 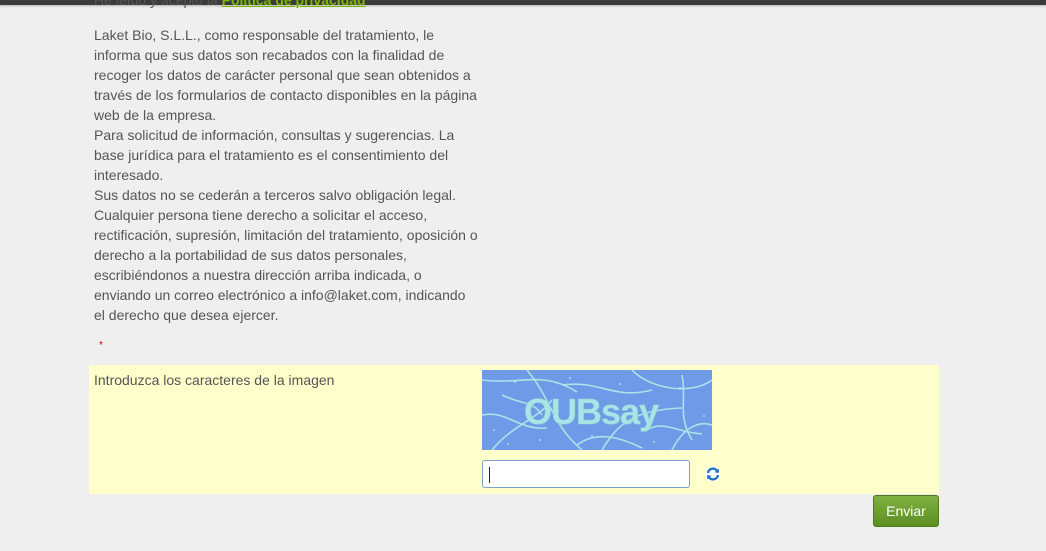 I want to click on text-caret, so click(x=489, y=475).